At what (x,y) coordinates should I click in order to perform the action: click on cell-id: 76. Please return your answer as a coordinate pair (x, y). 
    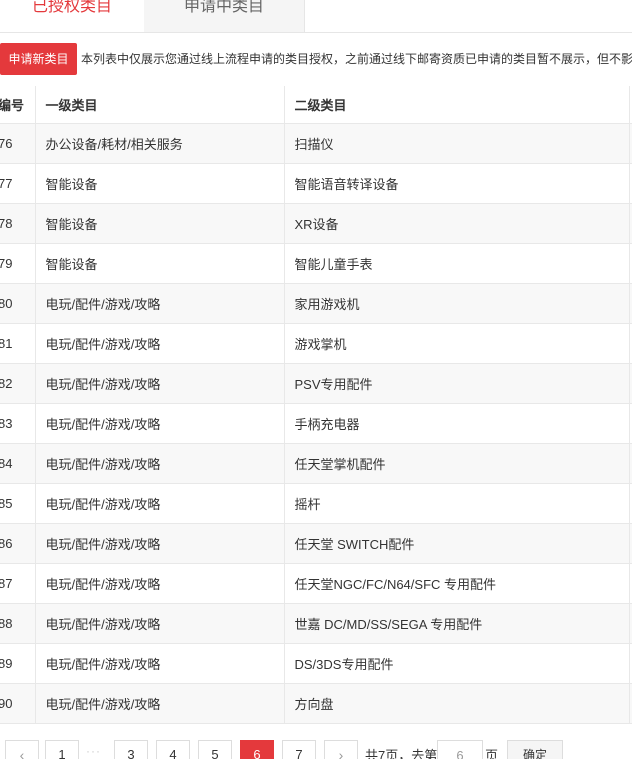
    Looking at the image, I should click on (18, 143).